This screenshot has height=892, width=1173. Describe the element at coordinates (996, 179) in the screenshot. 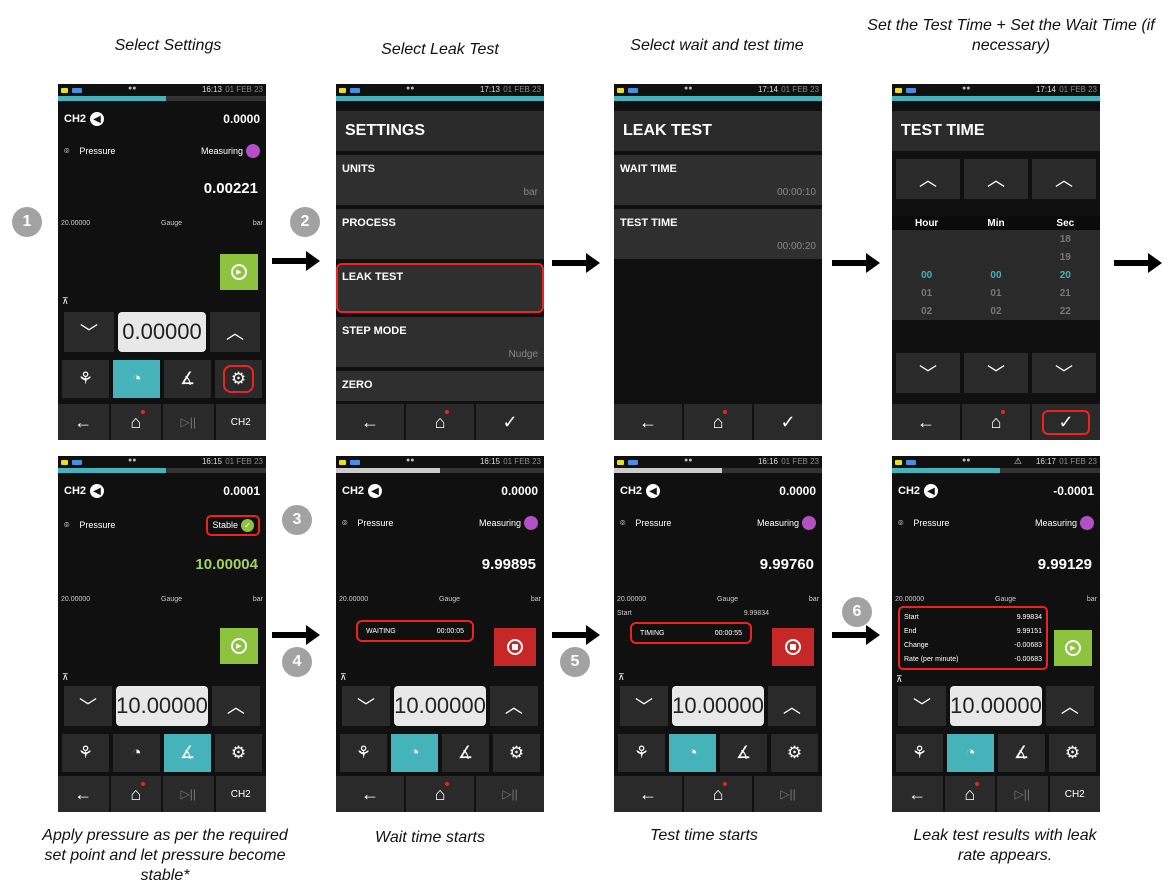

I see `min-up-button: ︿` at that location.